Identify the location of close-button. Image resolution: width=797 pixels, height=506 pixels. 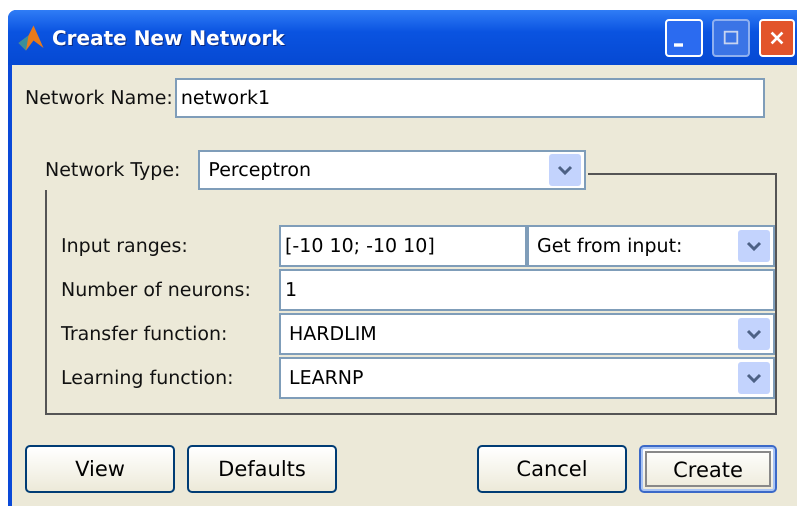
(777, 37).